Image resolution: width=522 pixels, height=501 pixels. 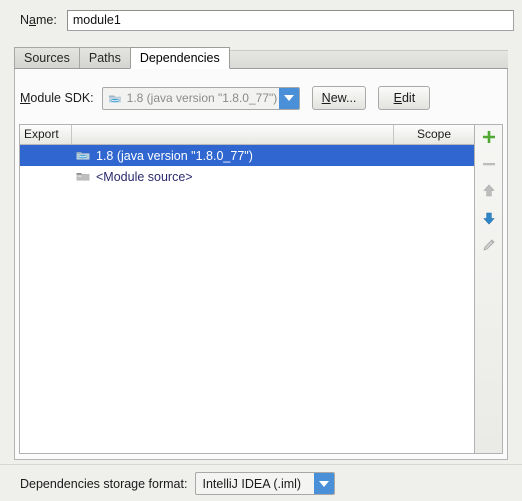 What do you see at coordinates (247, 176) in the screenshot?
I see `table-row: <Module source>` at bounding box center [247, 176].